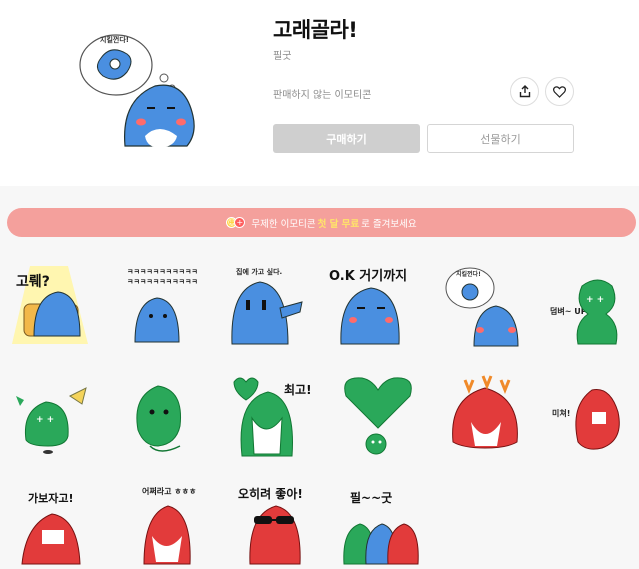  Describe the element at coordinates (379, 523) in the screenshot. I see `sticker-16: 필~~굿` at that location.